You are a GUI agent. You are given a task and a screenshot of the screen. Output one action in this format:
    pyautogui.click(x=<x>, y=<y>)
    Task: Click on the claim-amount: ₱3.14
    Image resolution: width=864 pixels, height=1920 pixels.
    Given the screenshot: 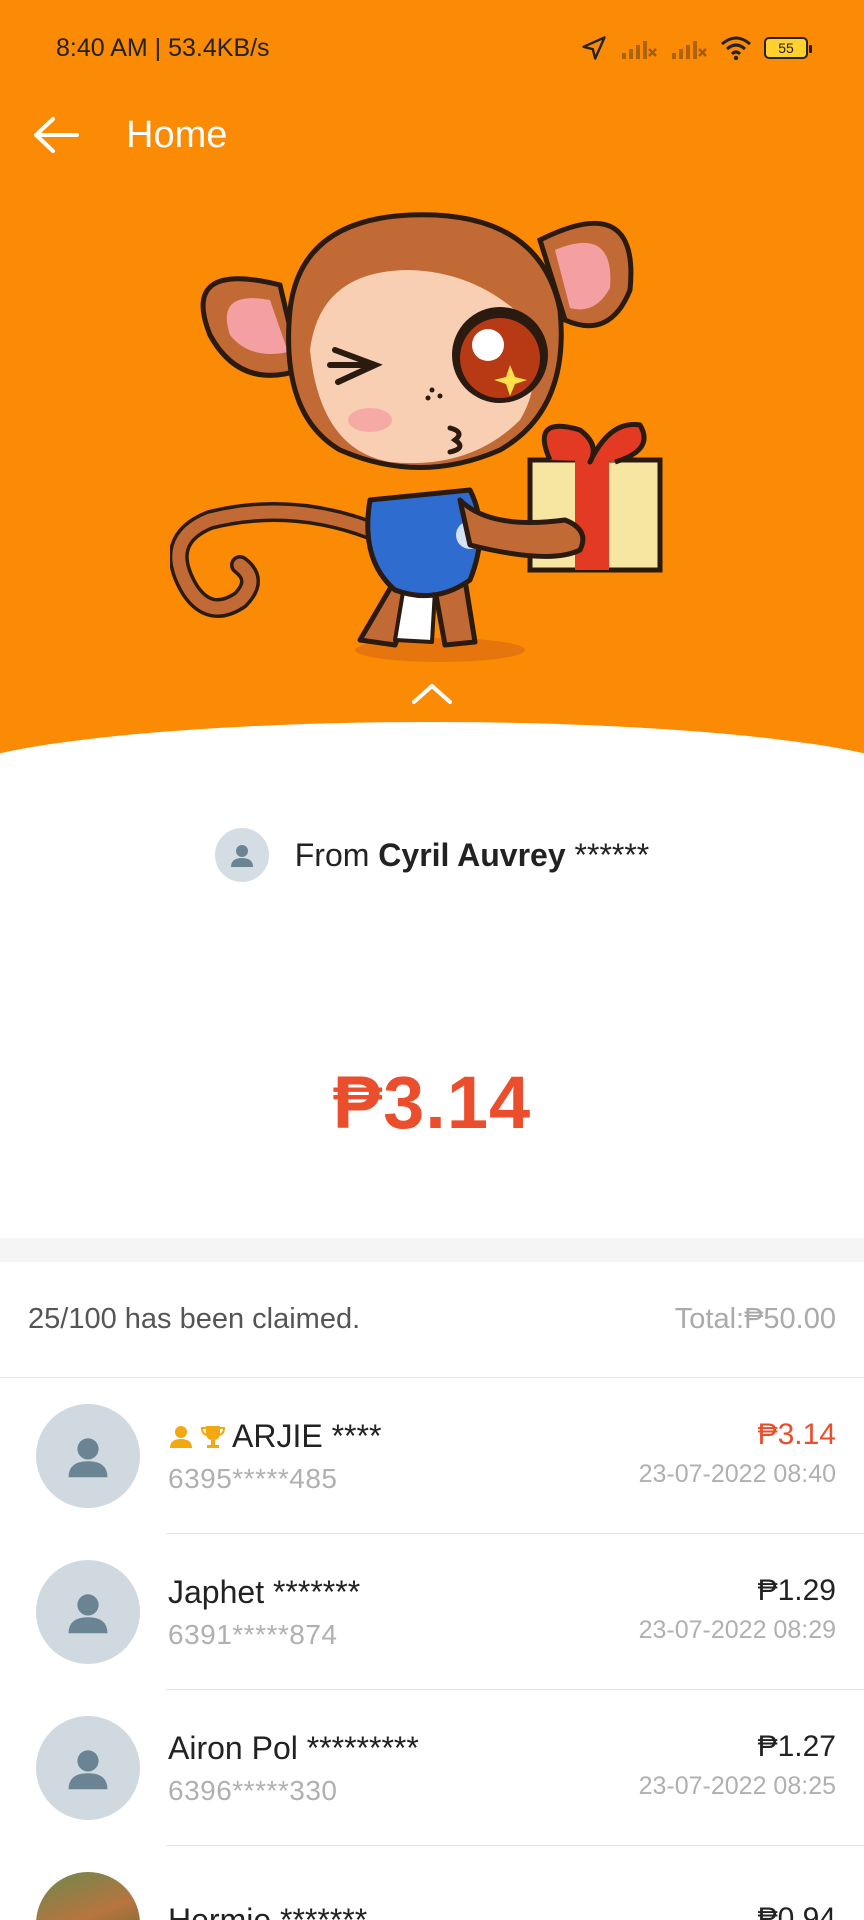 What is the action you would take?
    pyautogui.click(x=796, y=1434)
    